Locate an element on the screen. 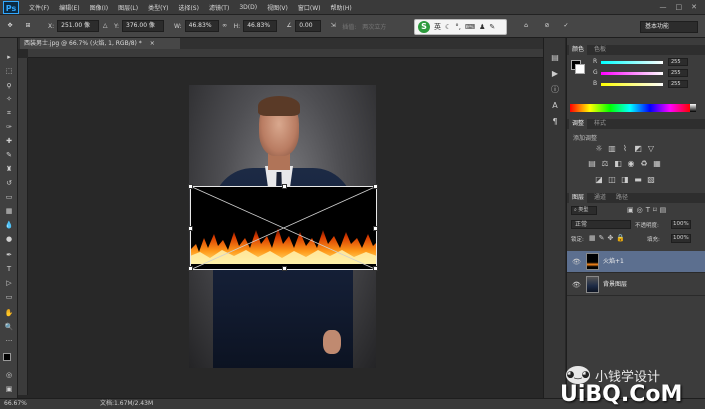  tab-layers: 图层 is located at coordinates (578, 198).